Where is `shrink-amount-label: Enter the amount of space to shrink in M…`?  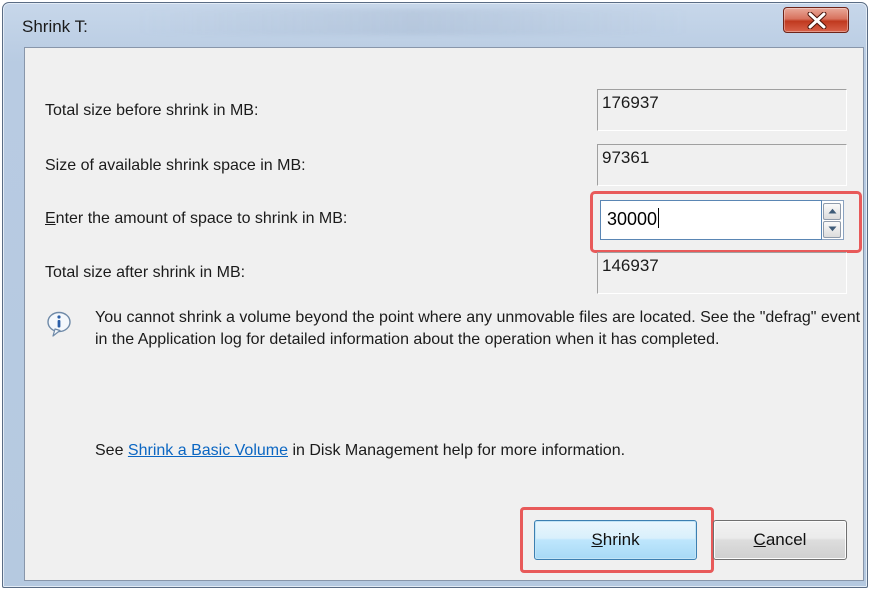 shrink-amount-label: Enter the amount of space to shrink in M… is located at coordinates (196, 219).